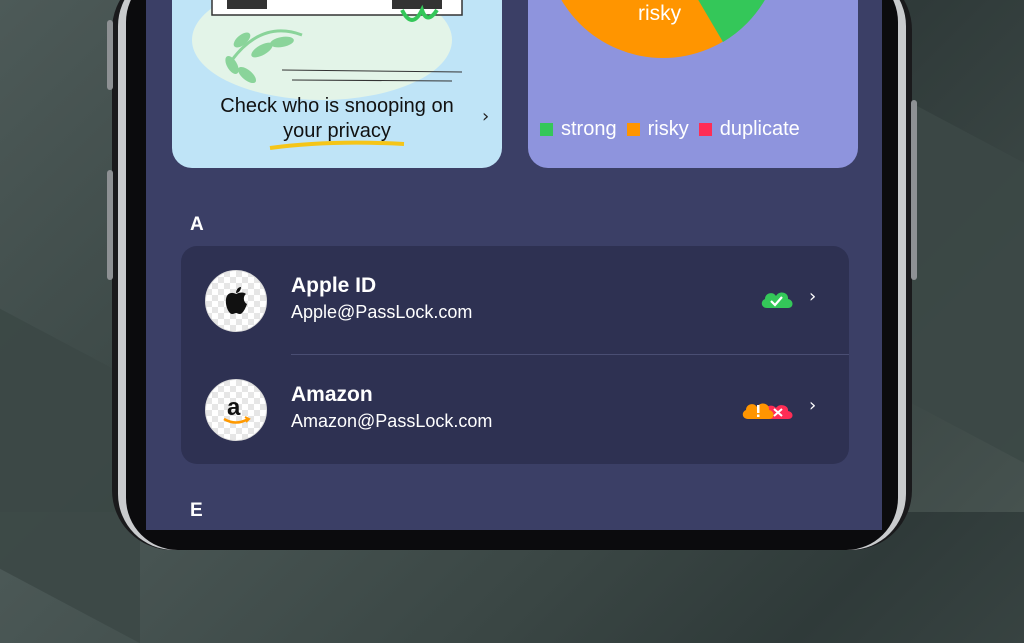 The width and height of the screenshot is (1024, 643). What do you see at coordinates (515, 300) in the screenshot?
I see `list-item-apple-id: Apple ID Apple@PassLock.com ›` at bounding box center [515, 300].